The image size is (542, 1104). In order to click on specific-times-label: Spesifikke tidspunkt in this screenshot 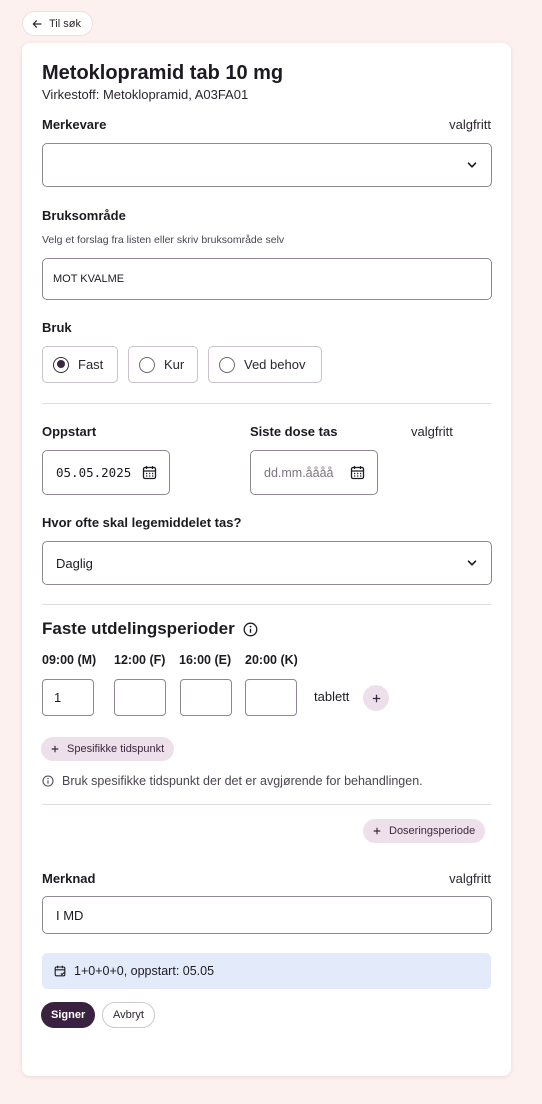, I will do `click(116, 749)`.